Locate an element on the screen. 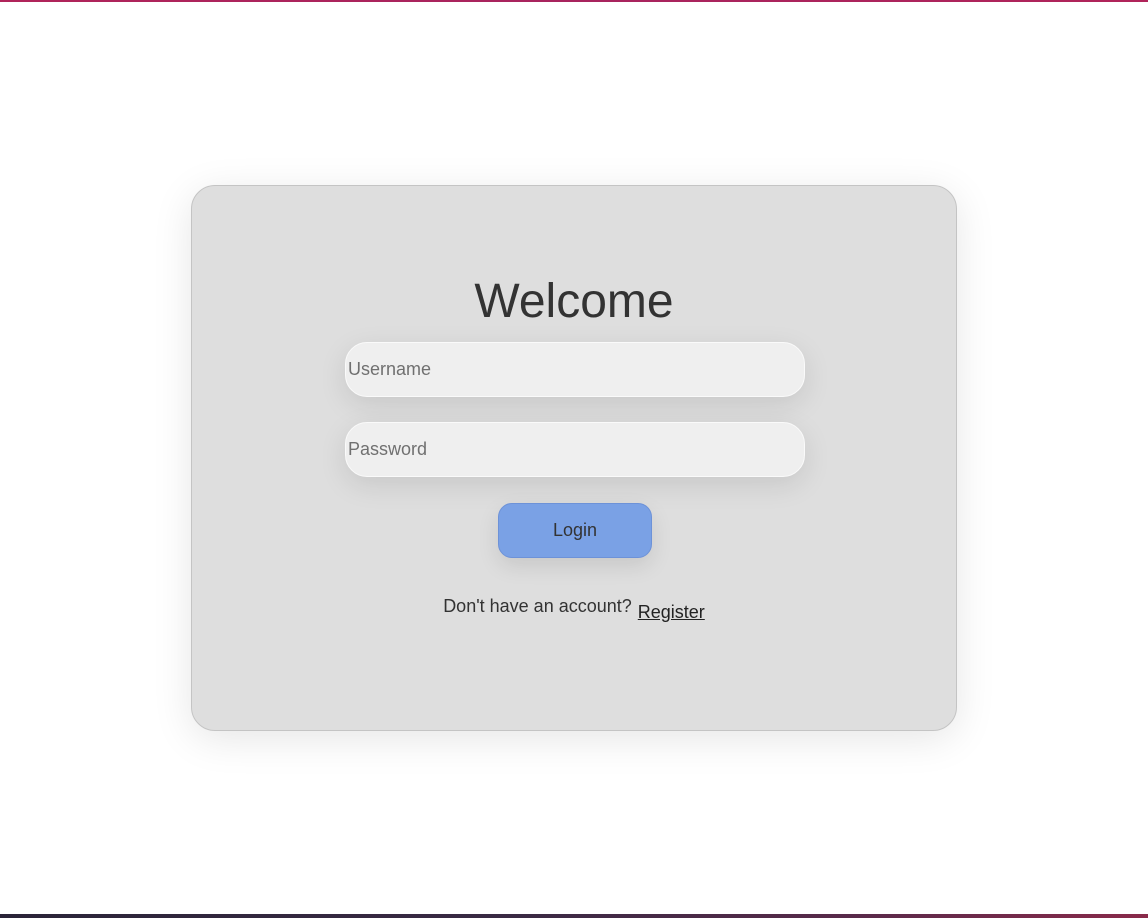 The height and width of the screenshot is (918, 1148). password-input is located at coordinates (575, 449).